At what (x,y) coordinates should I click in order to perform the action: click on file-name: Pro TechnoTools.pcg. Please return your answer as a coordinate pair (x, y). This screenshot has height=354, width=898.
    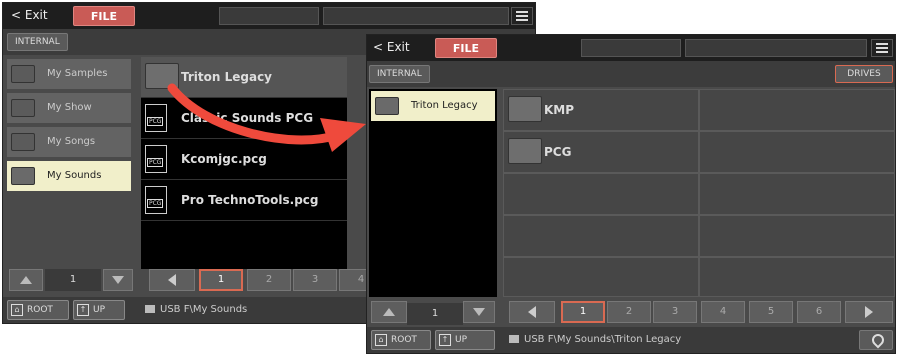
    Looking at the image, I should click on (250, 200).